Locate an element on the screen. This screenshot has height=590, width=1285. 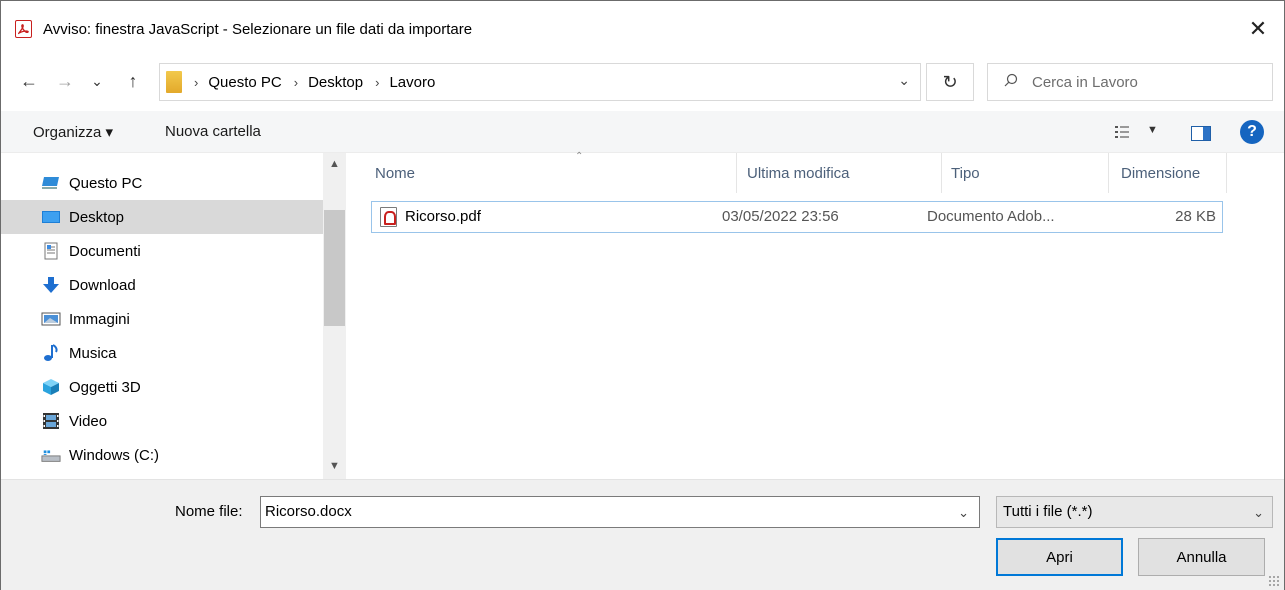
open-button: Apri is located at coordinates (1059, 557).